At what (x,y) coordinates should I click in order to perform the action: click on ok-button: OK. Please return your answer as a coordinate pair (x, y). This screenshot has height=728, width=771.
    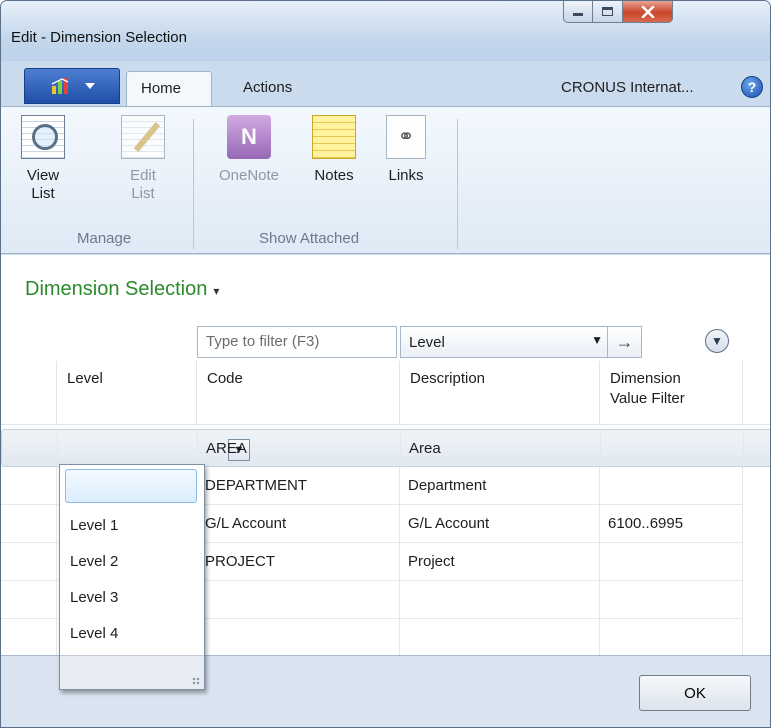
    Looking at the image, I should click on (695, 693).